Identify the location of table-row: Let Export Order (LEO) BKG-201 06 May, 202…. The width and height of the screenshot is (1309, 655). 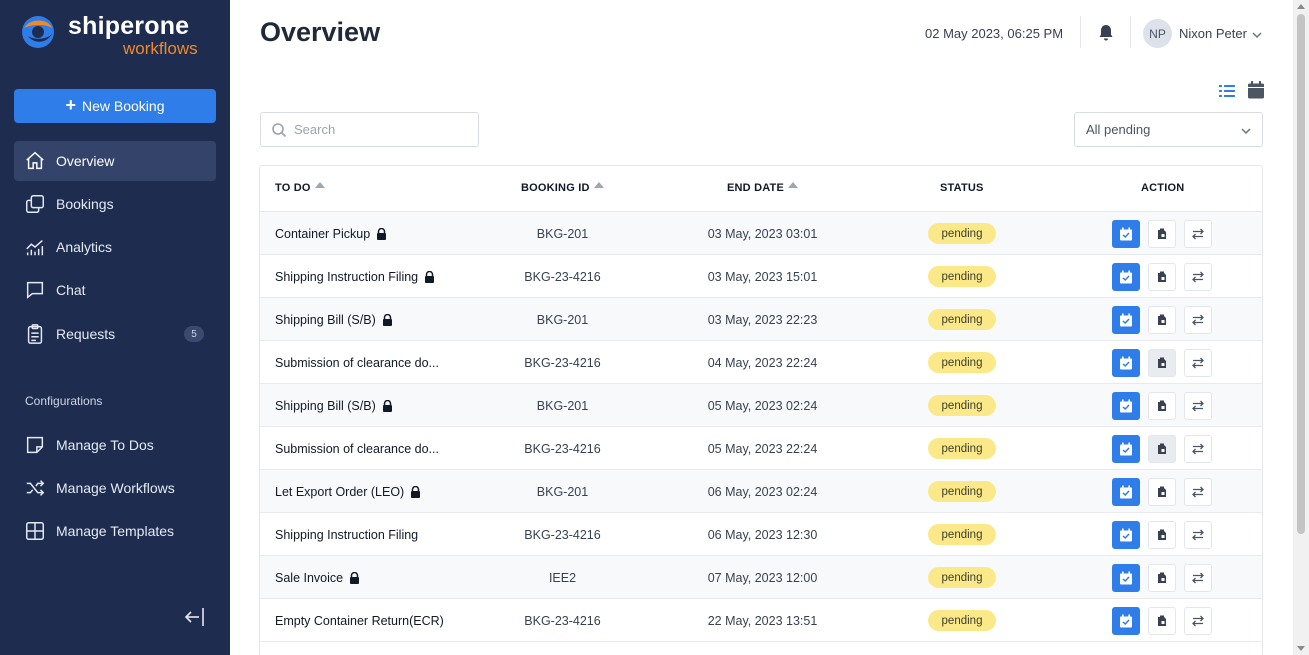
(761, 491).